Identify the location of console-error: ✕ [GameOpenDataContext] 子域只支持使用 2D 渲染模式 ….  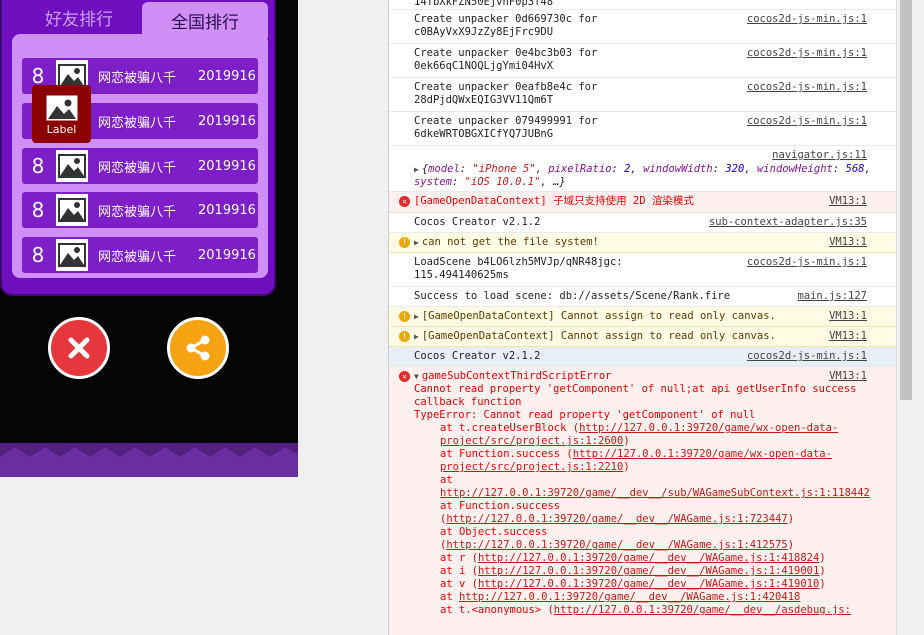
(642, 202).